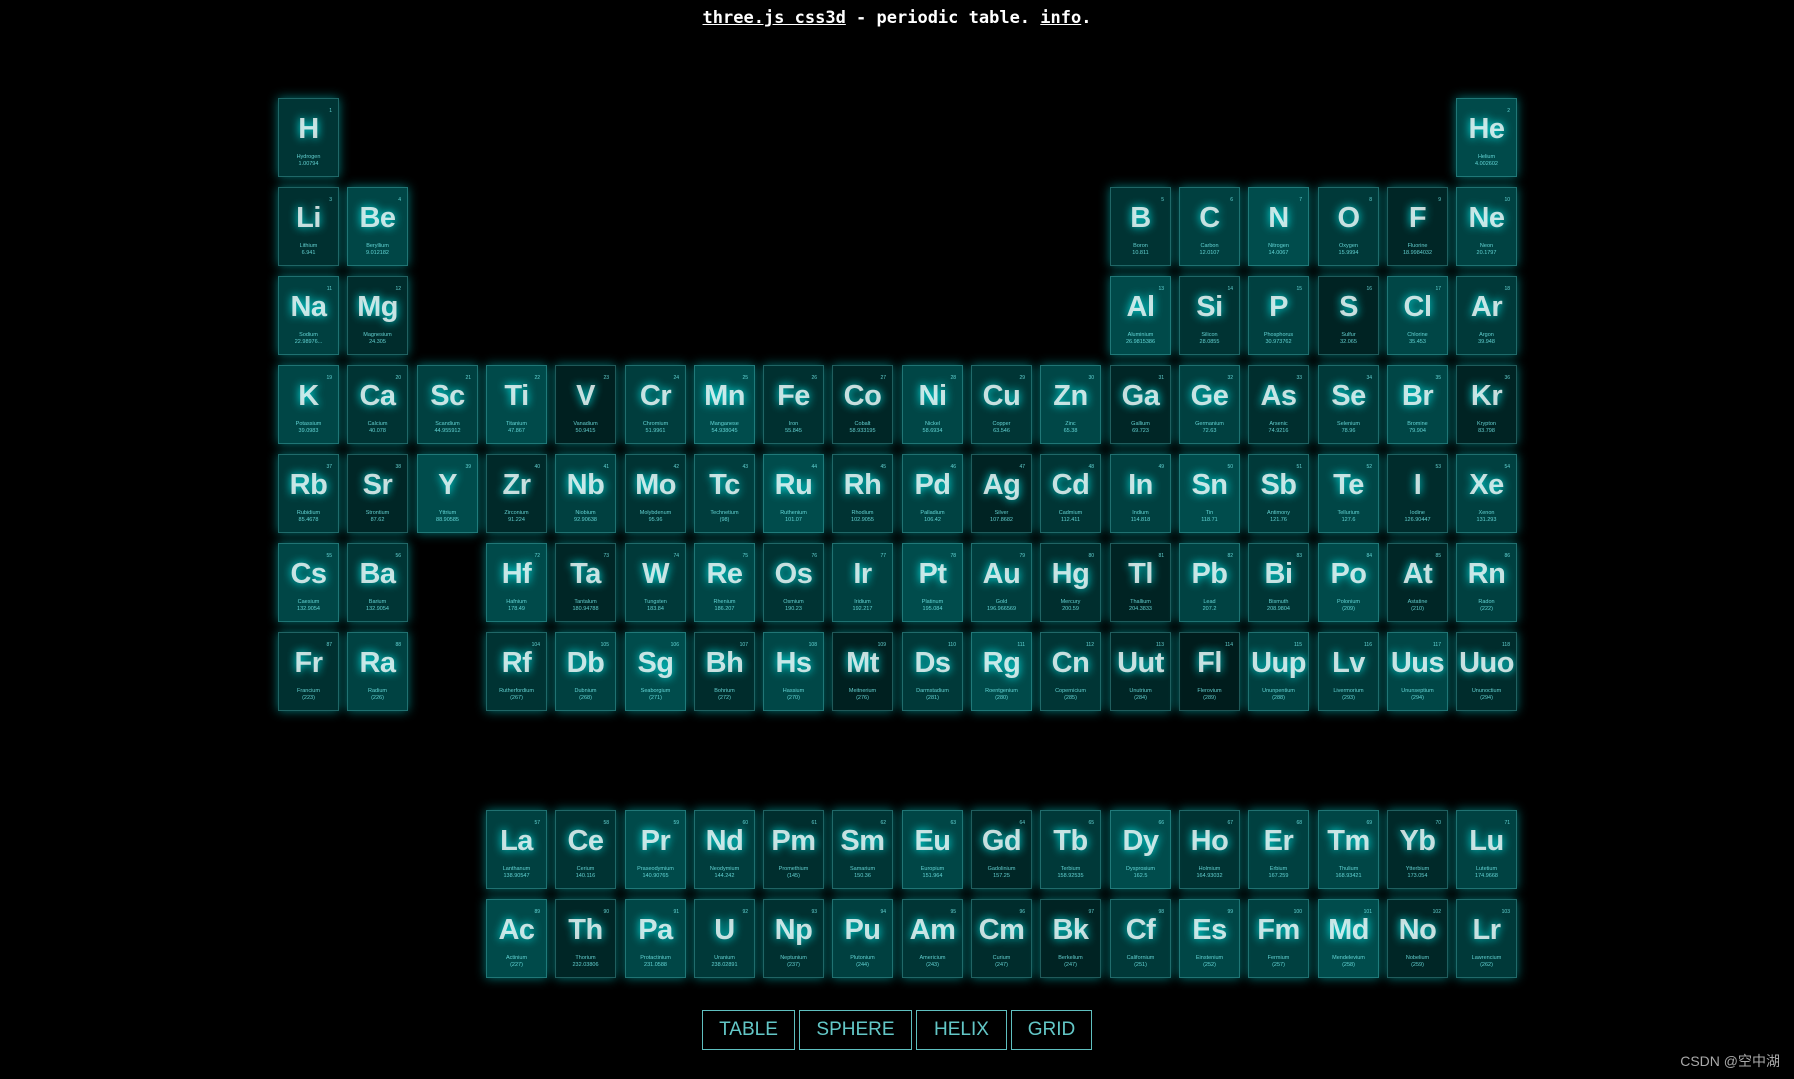 The width and height of the screenshot is (1794, 1079). What do you see at coordinates (724, 938) in the screenshot?
I see `element-tile-u: 92 U Uranium 238.02891` at bounding box center [724, 938].